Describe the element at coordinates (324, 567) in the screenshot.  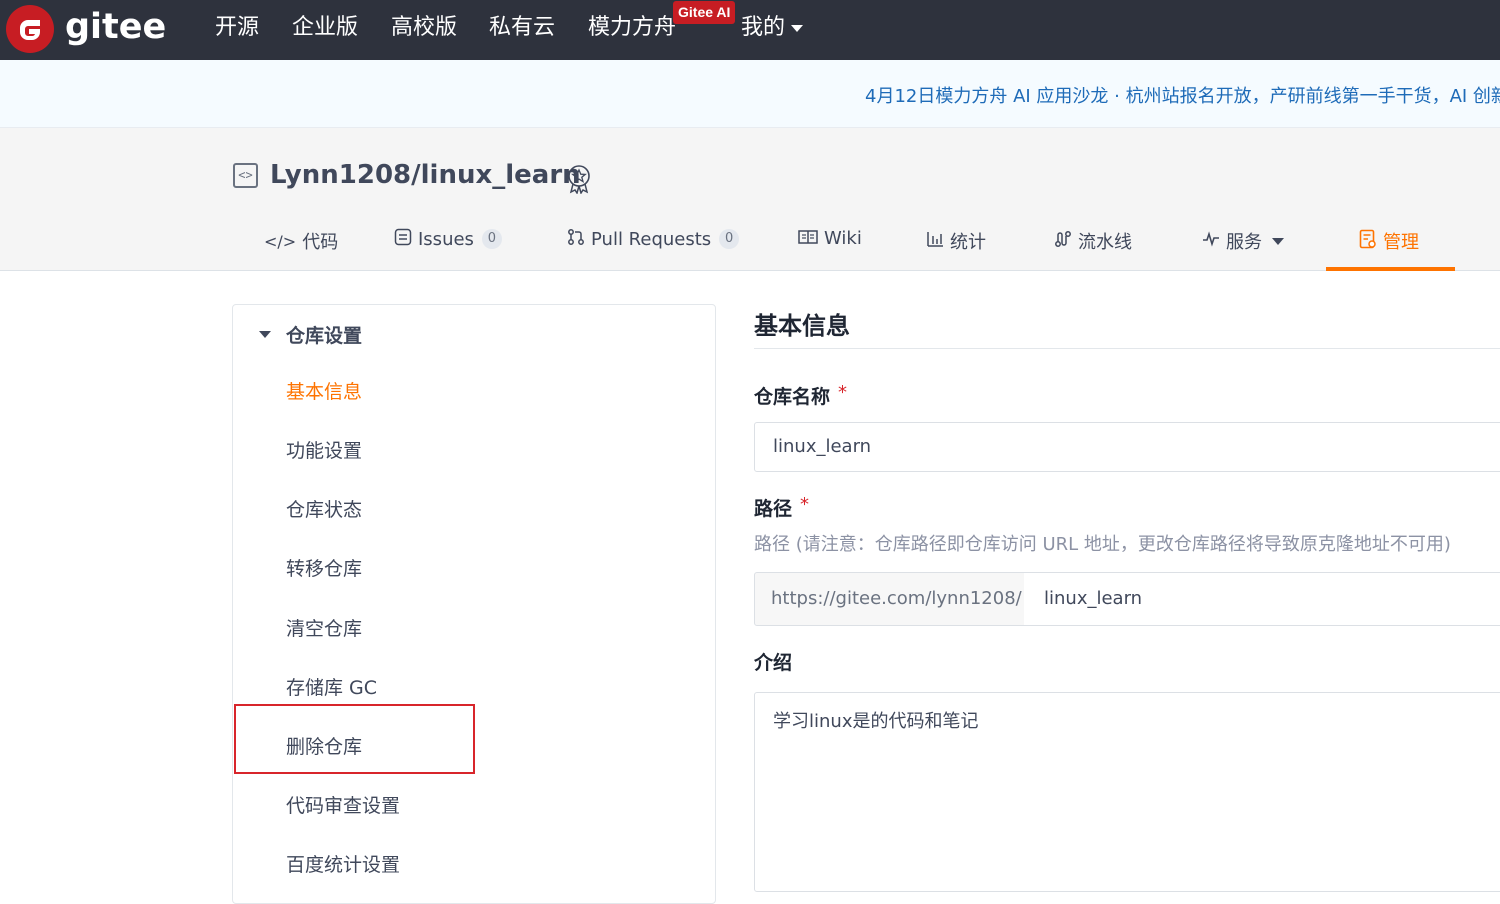
I see `sidebar-item-transfer-repo: 转移仓库` at that location.